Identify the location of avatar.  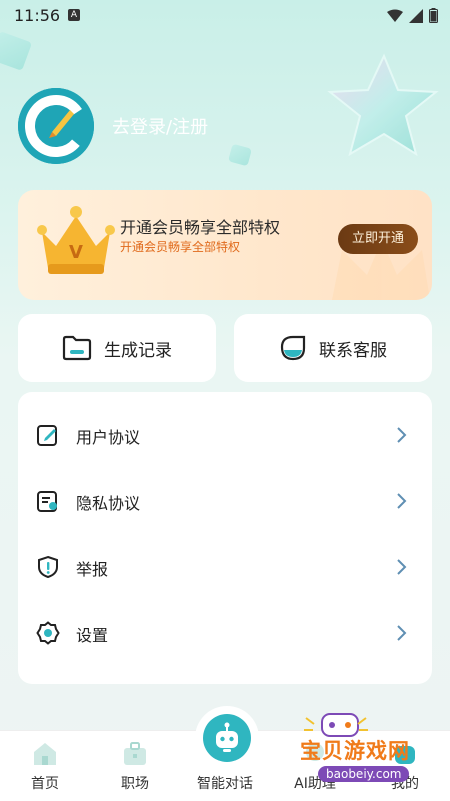
(56, 126).